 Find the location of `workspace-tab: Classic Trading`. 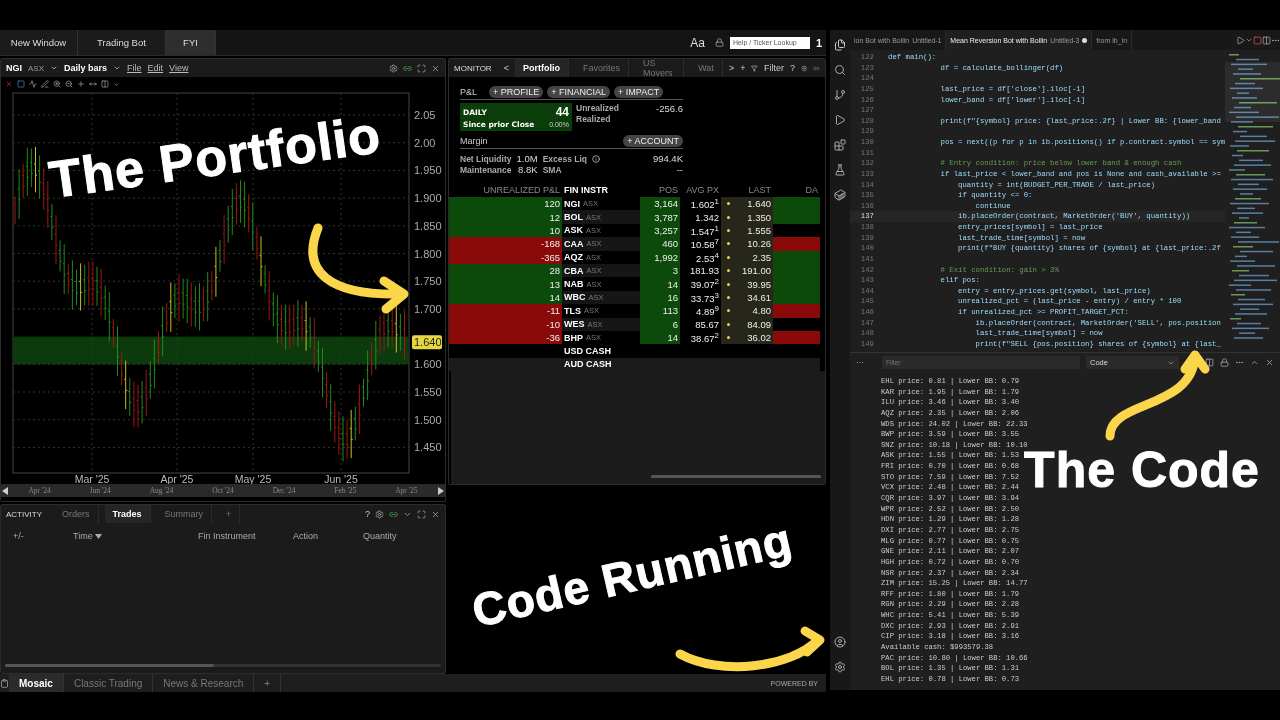

workspace-tab: Classic Trading is located at coordinates (108, 683).